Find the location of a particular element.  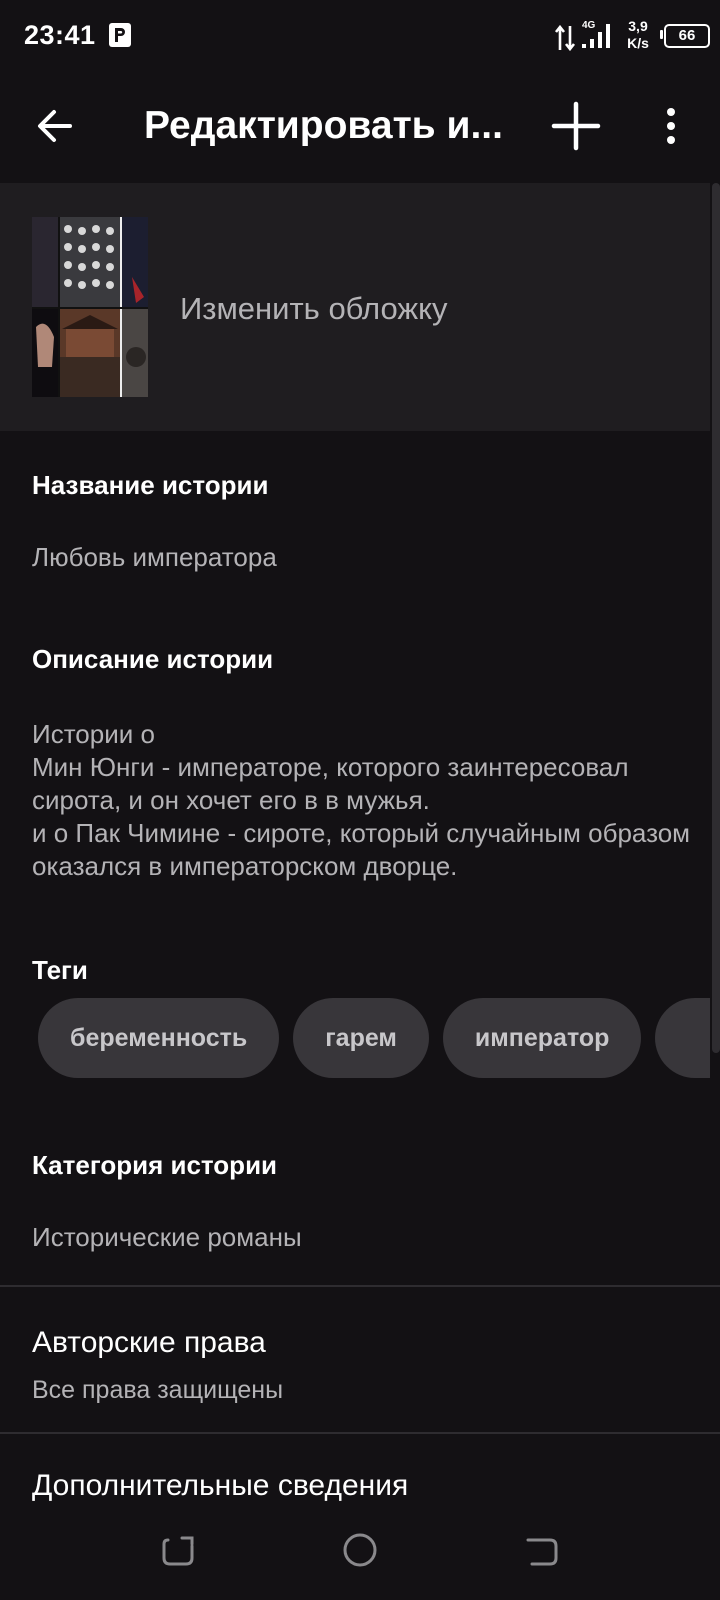

story-category-field: Исторические романы is located at coordinates (167, 1237).